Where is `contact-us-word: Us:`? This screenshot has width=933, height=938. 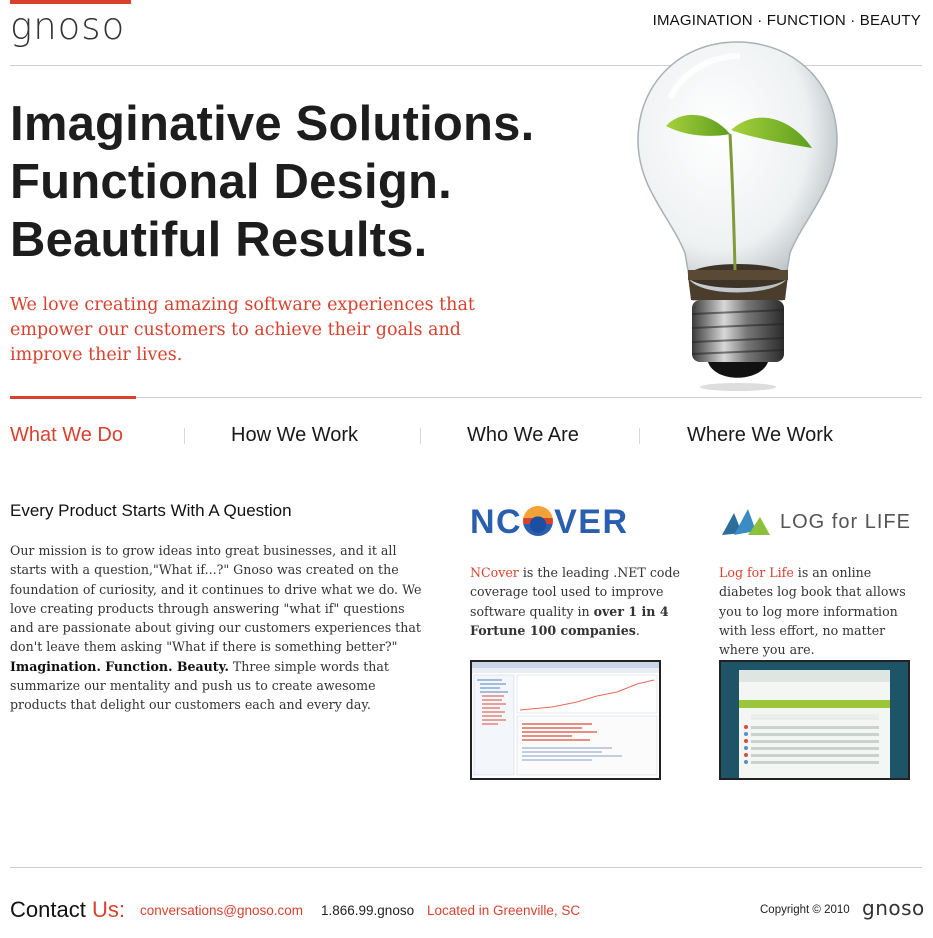 contact-us-word: Us: is located at coordinates (108, 909).